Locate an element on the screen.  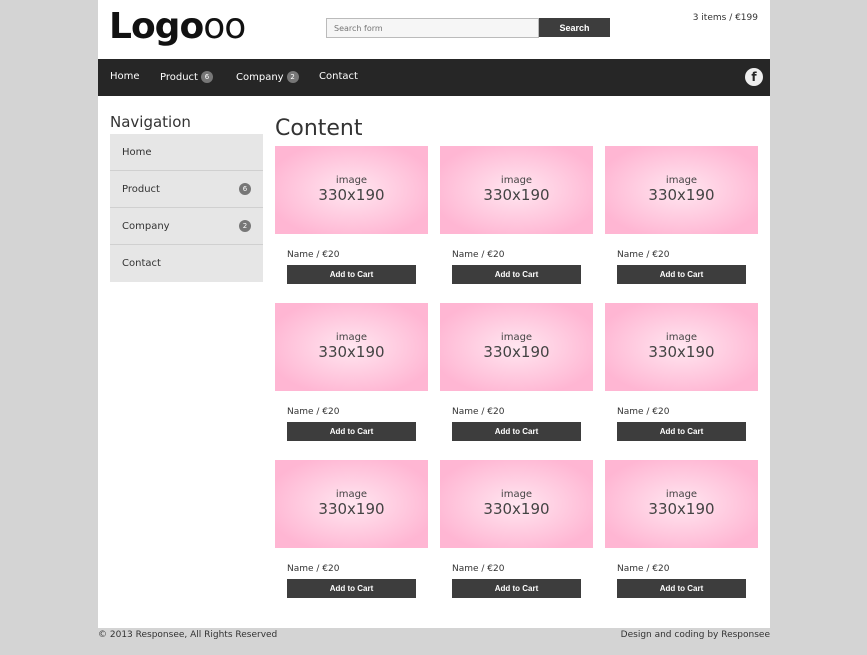
logo-light: oo is located at coordinates (224, 26).